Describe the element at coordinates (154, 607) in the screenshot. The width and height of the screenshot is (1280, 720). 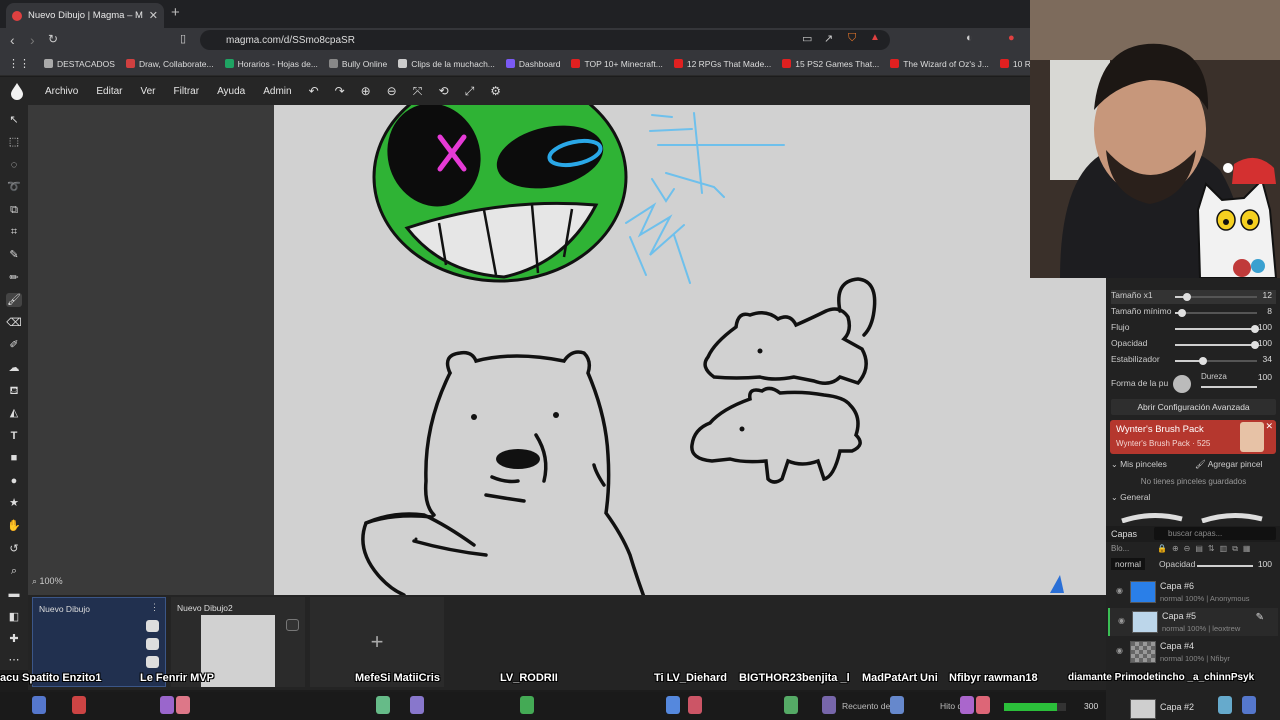
I see `doc-menu-icon: ⋮` at that location.